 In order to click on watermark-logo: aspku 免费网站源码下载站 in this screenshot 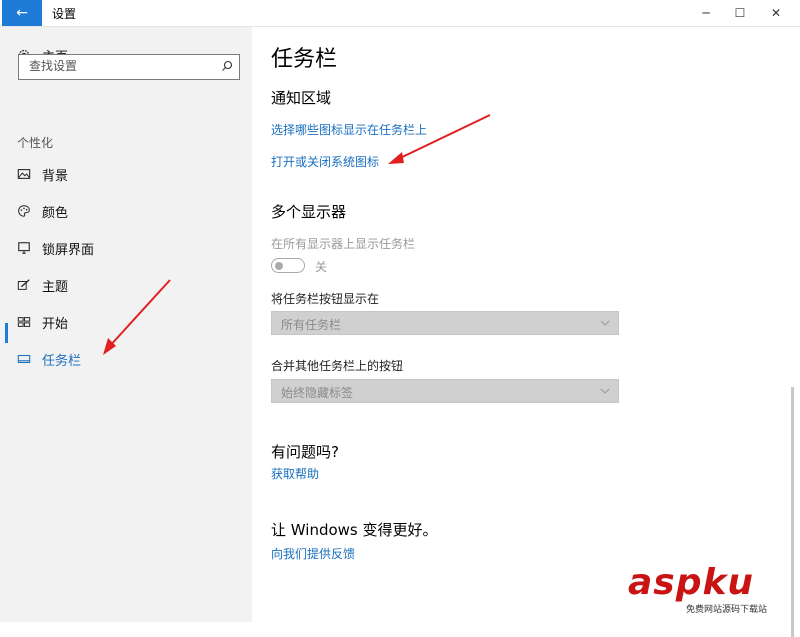, I will do `click(712, 590)`.